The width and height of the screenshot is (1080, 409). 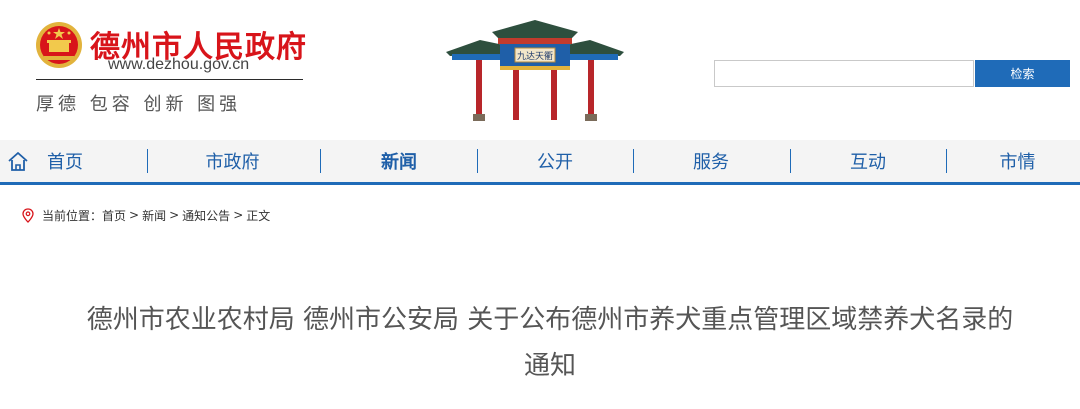 What do you see at coordinates (258, 215) in the screenshot?
I see `breadcrumb-current: 正文` at bounding box center [258, 215].